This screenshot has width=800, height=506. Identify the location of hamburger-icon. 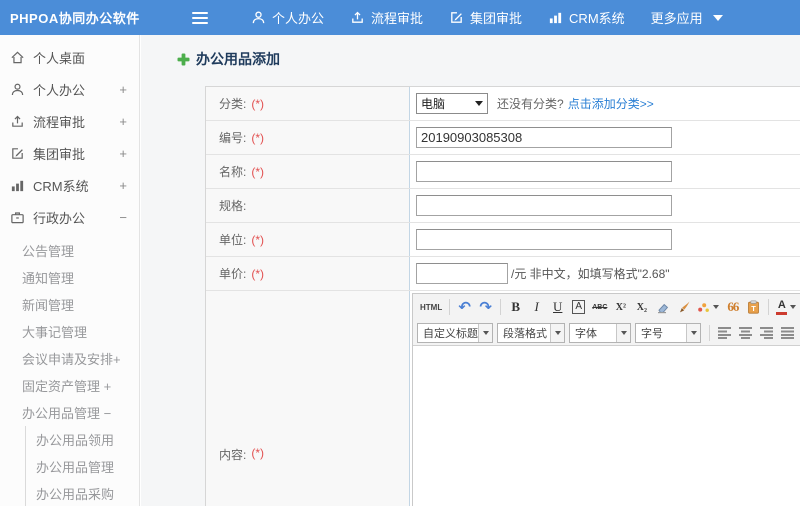
(200, 17).